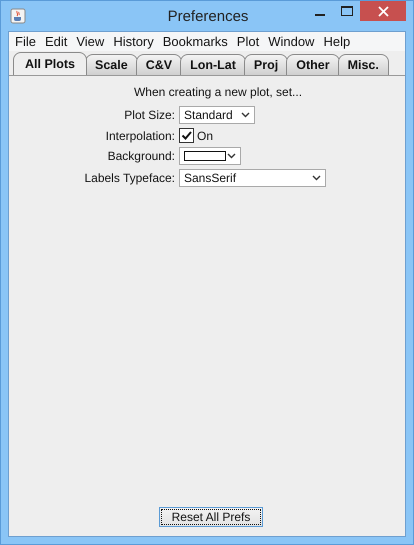  Describe the element at coordinates (346, 11) in the screenshot. I see `maximize-icon` at that location.